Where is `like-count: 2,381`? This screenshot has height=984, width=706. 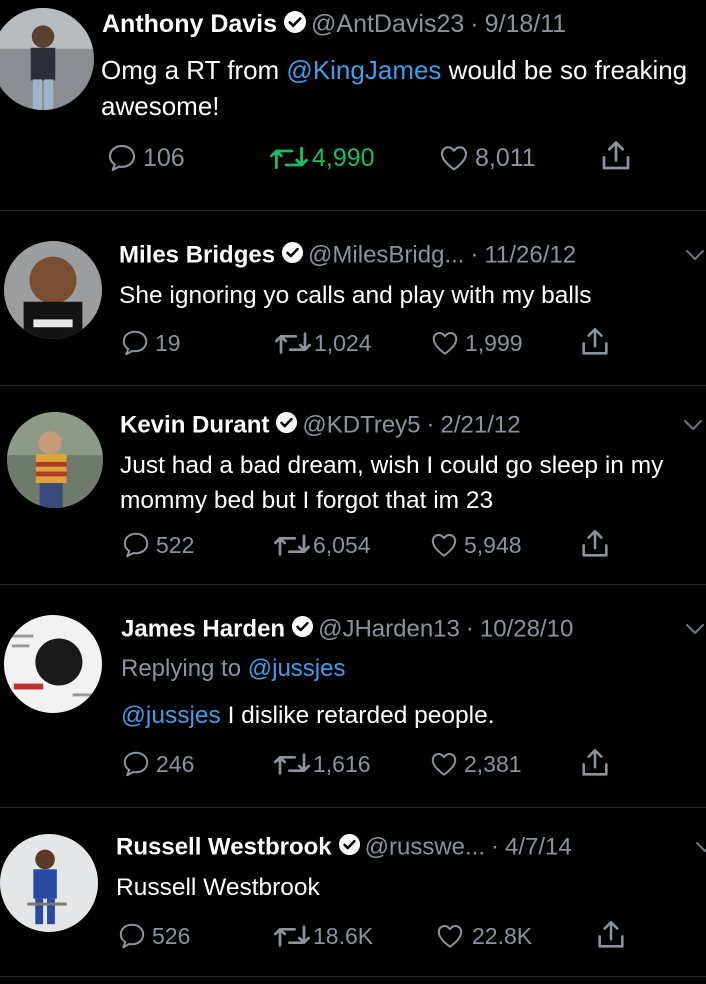
like-count: 2,381 is located at coordinates (493, 763).